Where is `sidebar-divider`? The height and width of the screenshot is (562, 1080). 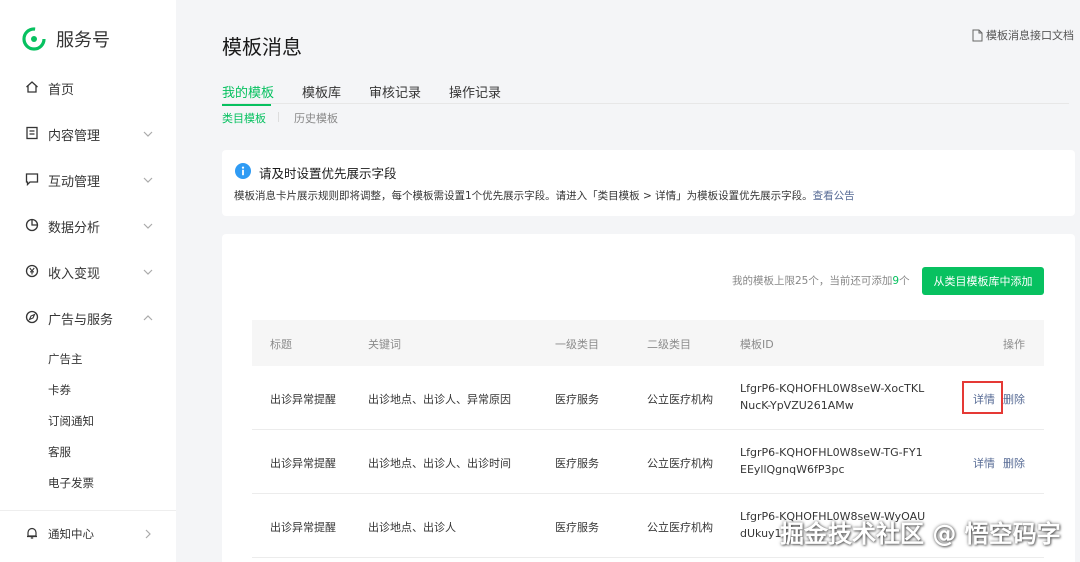 sidebar-divider is located at coordinates (88, 510).